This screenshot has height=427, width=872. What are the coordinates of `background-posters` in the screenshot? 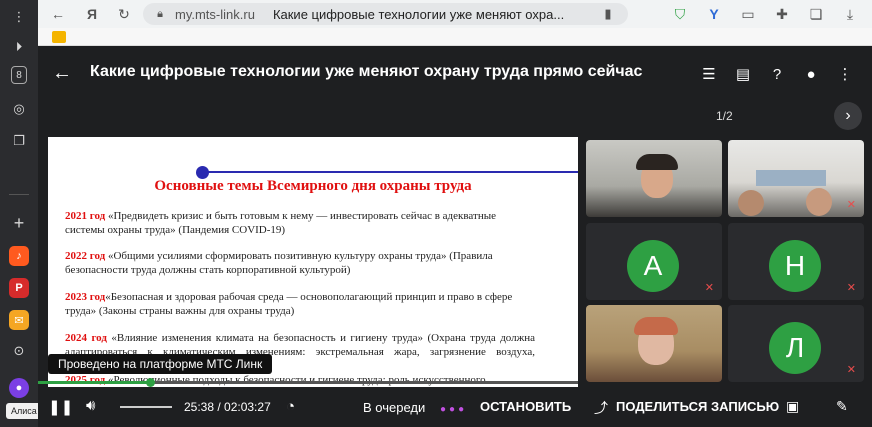 It's located at (791, 178).